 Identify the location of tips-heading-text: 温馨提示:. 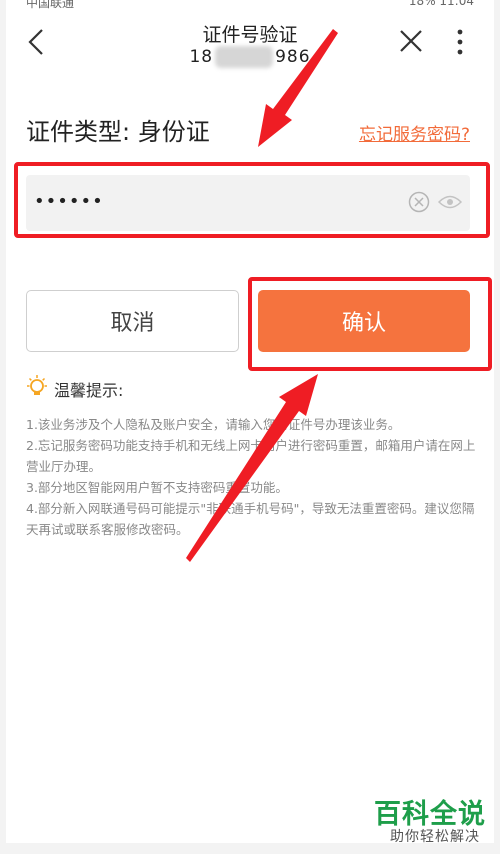
(89, 390).